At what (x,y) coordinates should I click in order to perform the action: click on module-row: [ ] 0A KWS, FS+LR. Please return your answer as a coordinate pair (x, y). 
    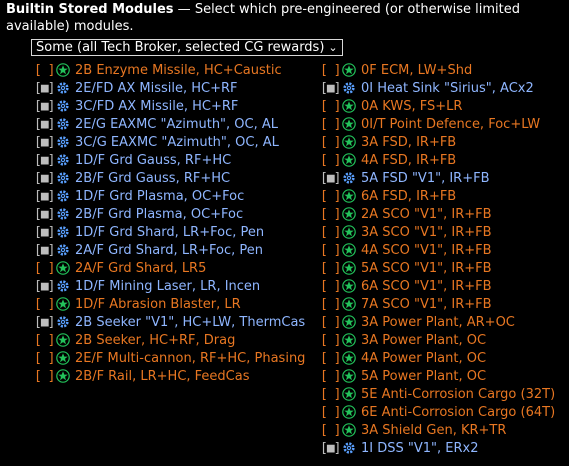
    Looking at the image, I should click on (437, 106).